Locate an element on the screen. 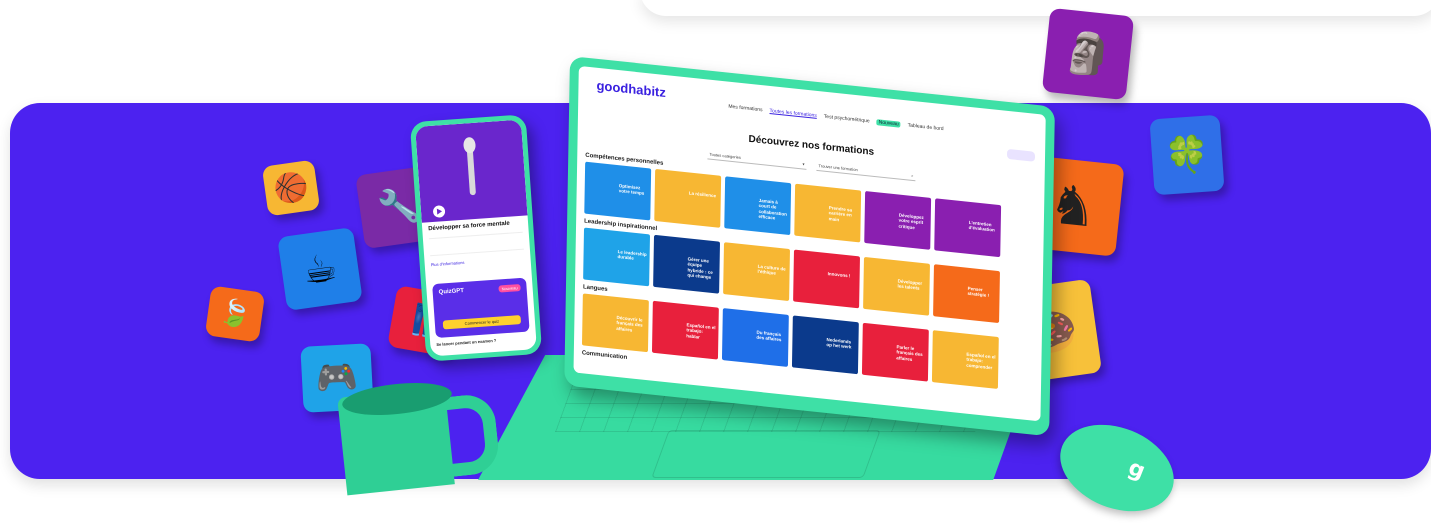 The image size is (1431, 527). course-card-title: Nederlands op het werk is located at coordinates (839, 343).